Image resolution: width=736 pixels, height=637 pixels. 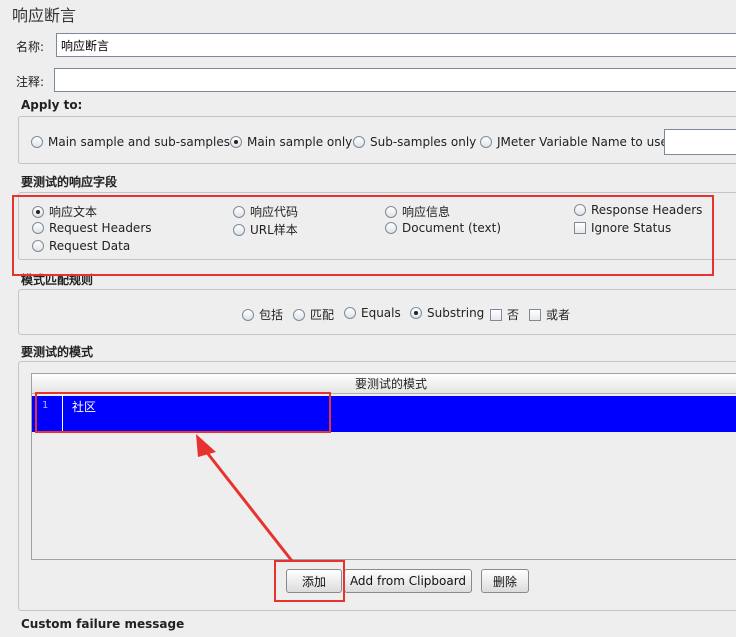 I want to click on annotation-arrow, so click(x=245, y=498).